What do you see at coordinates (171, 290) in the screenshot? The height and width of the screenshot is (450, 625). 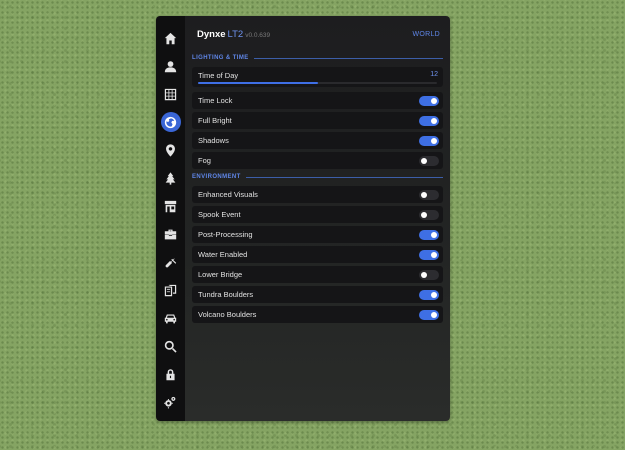 I see `blueprint-icon` at bounding box center [171, 290].